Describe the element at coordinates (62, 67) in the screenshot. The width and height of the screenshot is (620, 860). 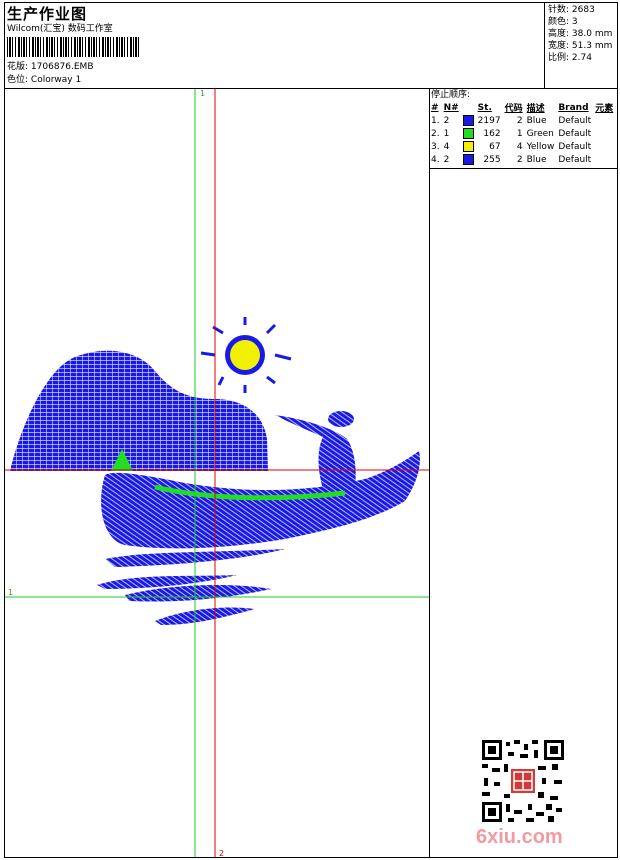
I see `design-value: 1706876.EMB` at that location.